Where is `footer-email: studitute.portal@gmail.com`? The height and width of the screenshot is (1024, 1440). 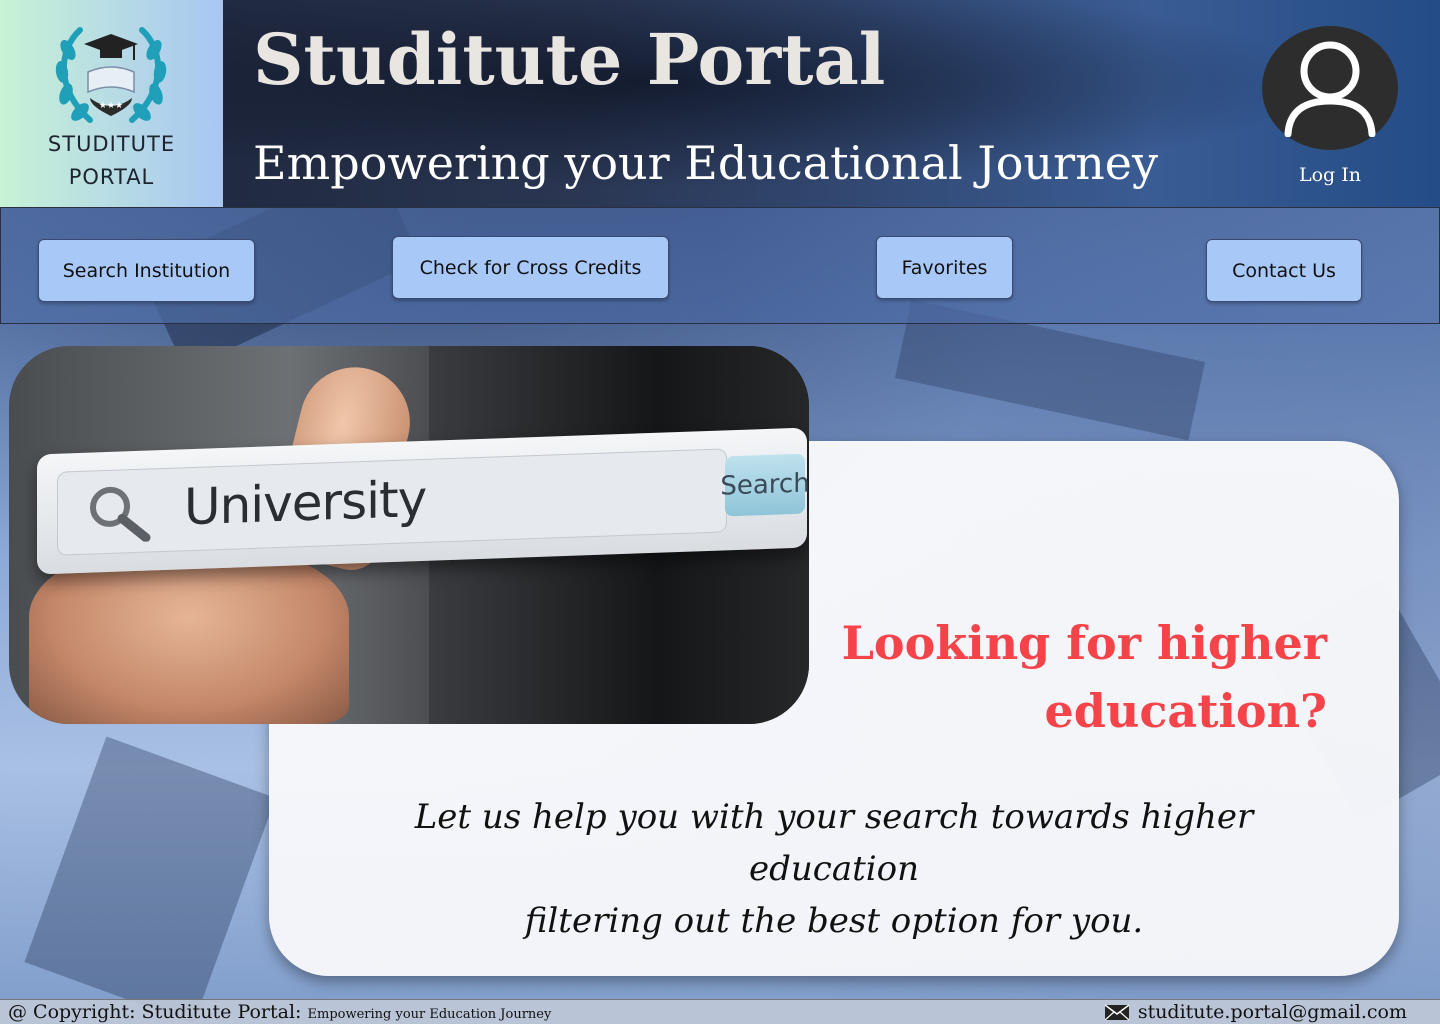
footer-email: studitute.portal@gmail.com is located at coordinates (1255, 1012).